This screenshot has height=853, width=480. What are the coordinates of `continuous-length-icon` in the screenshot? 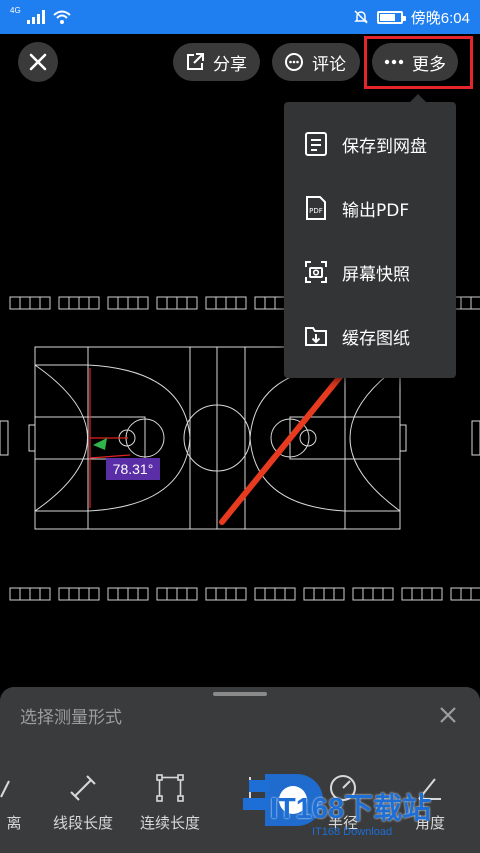 It's located at (170, 788).